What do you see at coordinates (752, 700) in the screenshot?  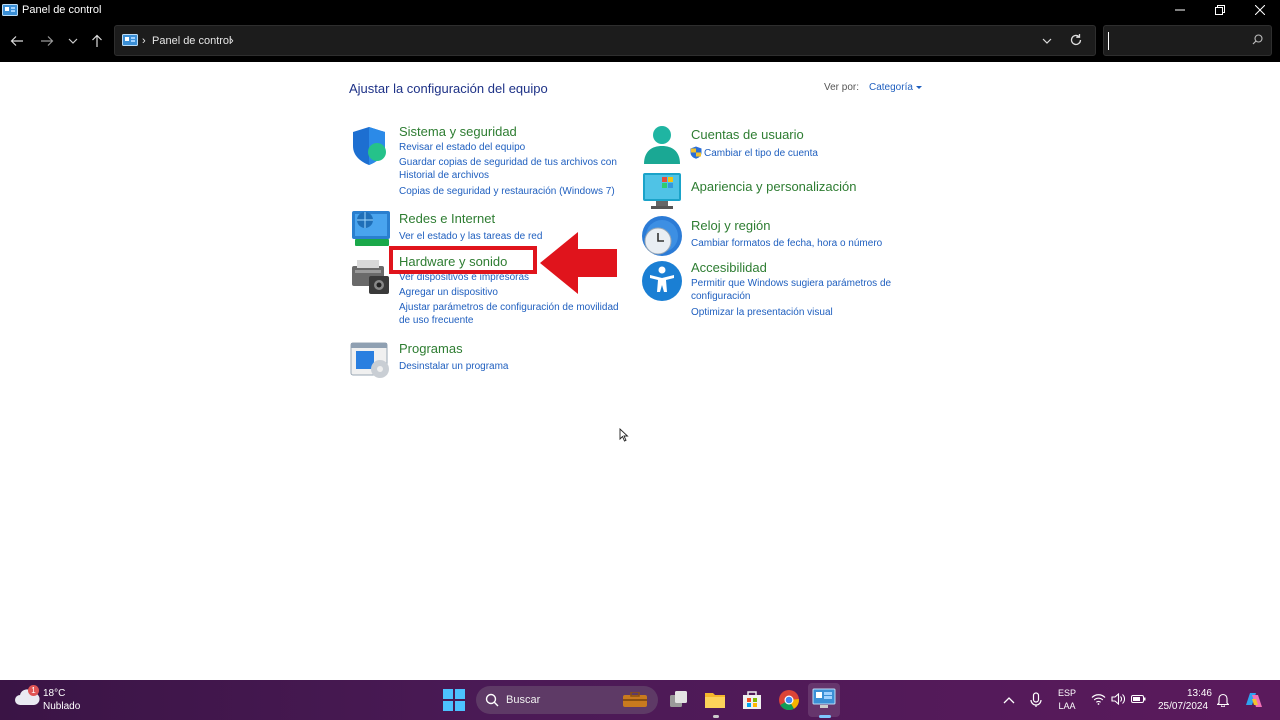 I see `microsoft-store-icon` at bounding box center [752, 700].